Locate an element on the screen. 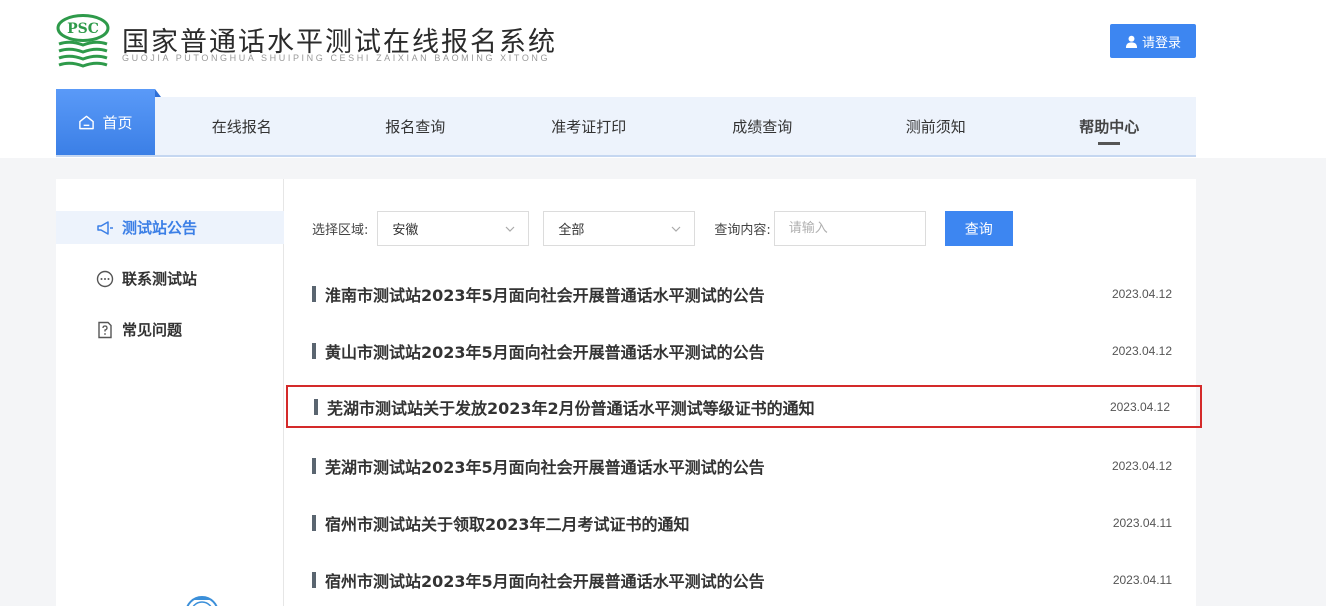  notice-title: 淮南市测试站2023年5月面向社会开展普通话水平测试的公告 is located at coordinates (718, 294).